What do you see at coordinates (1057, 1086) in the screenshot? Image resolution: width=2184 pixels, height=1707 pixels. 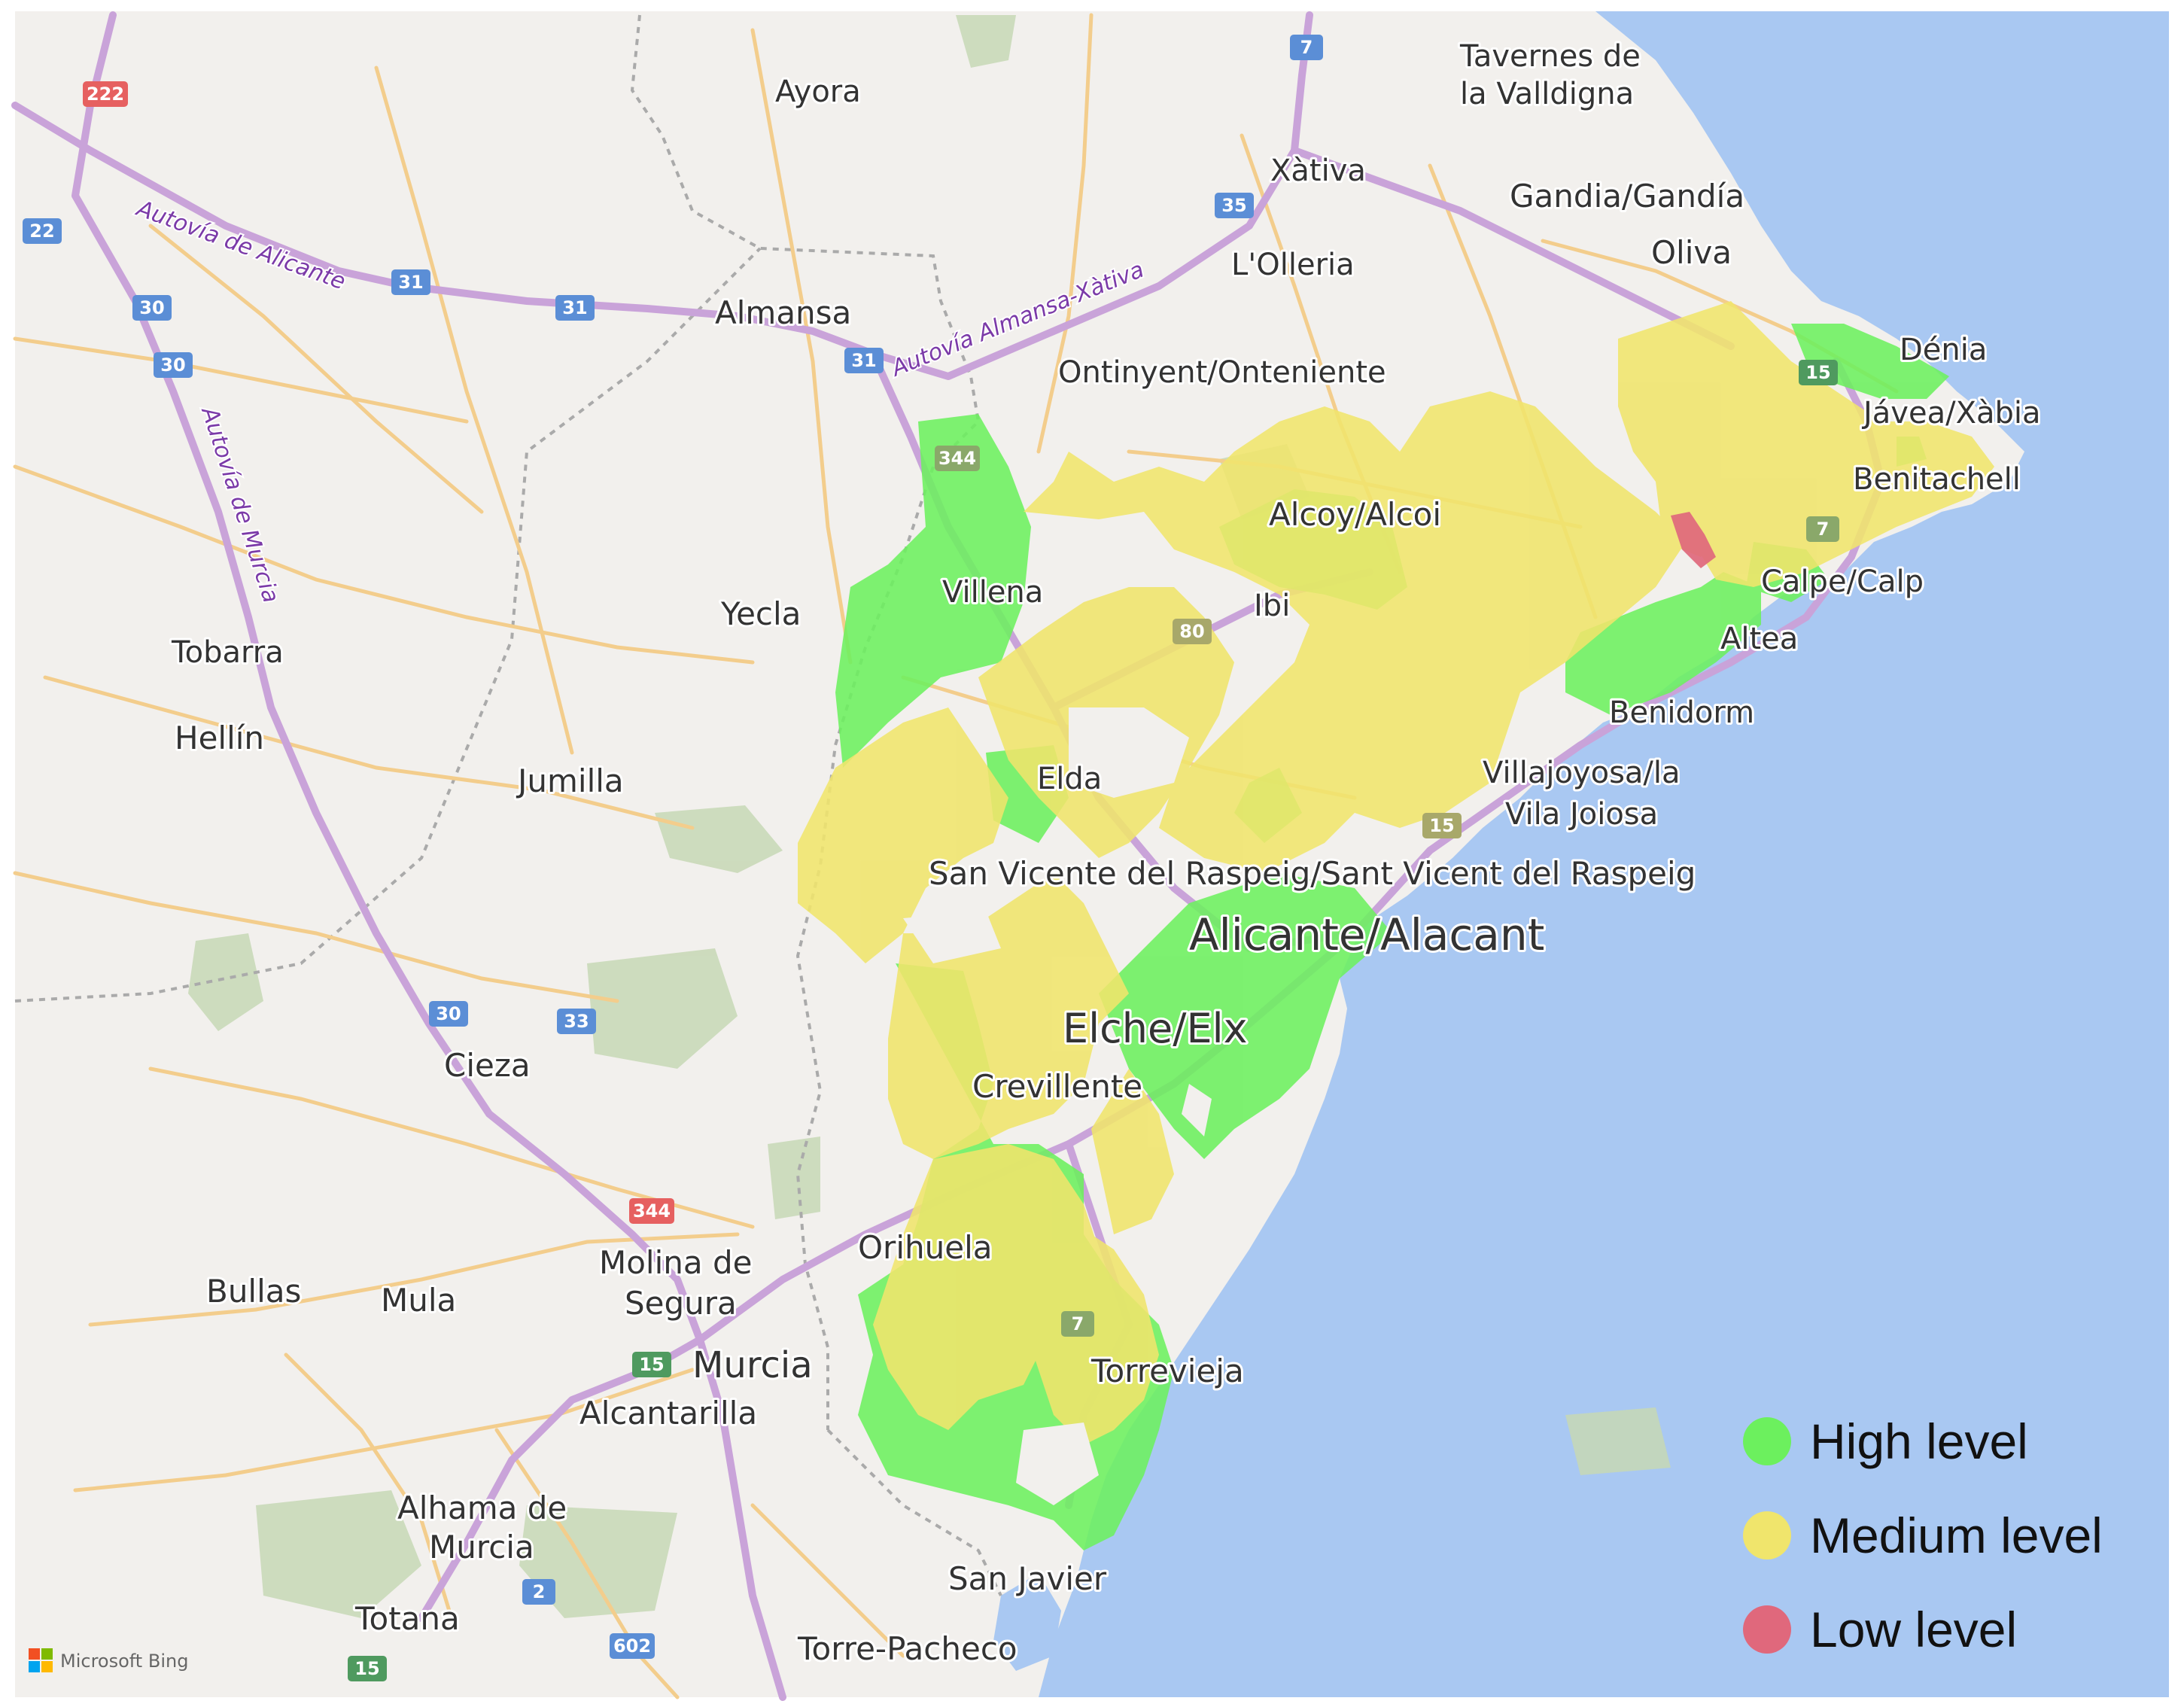 I see `place-crevillente: Crevillente` at bounding box center [1057, 1086].